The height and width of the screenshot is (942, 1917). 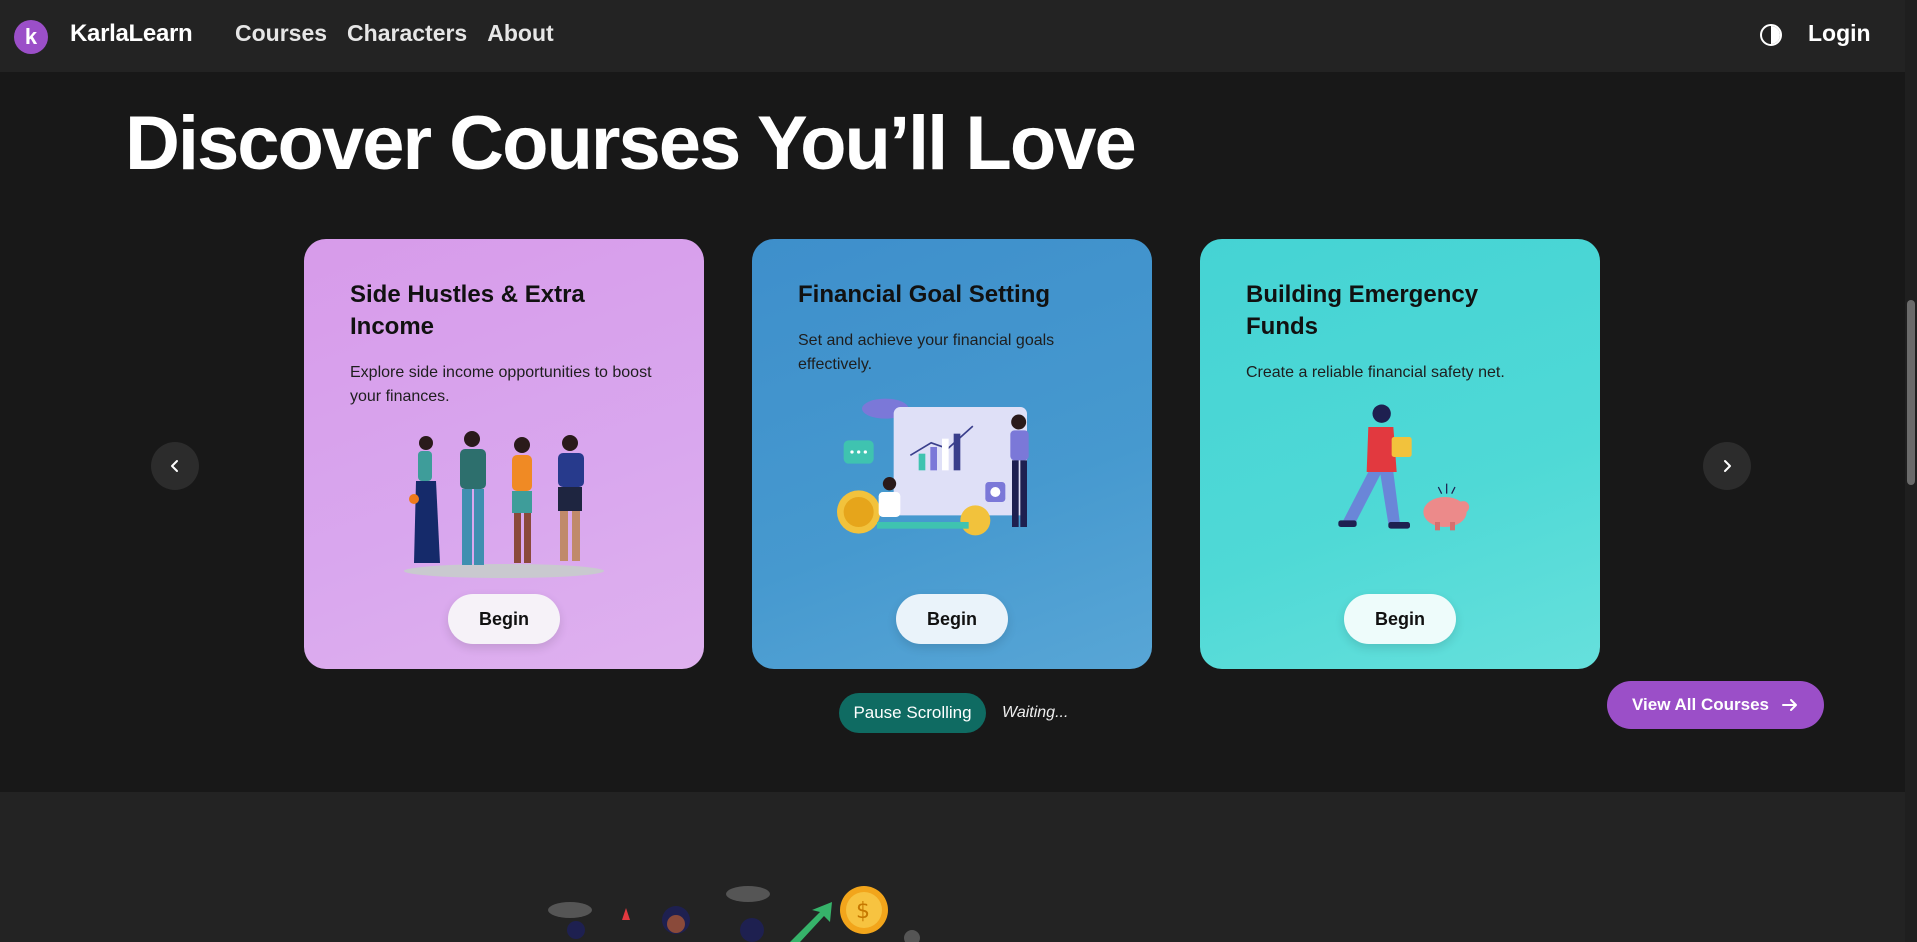 I want to click on course-card-title: Building Emergency Funds, so click(x=1362, y=310).